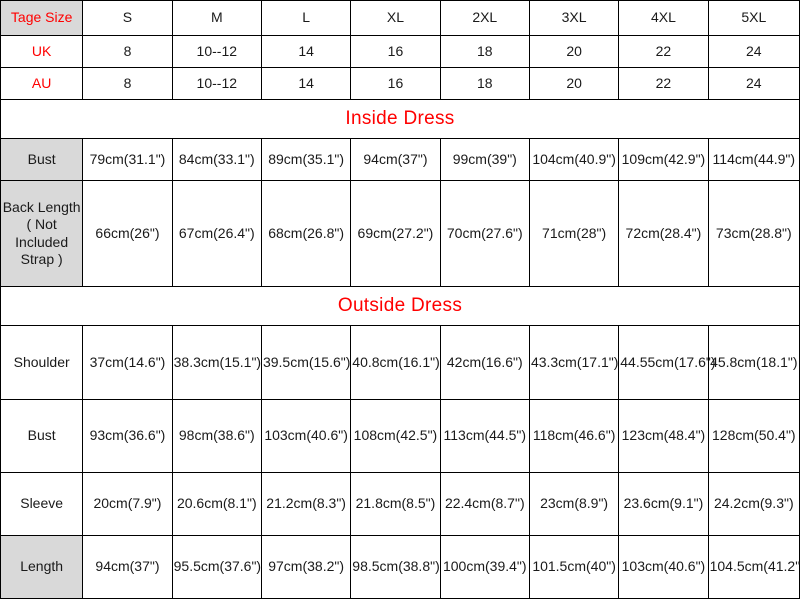 The width and height of the screenshot is (800, 599). I want to click on cell-length-s: 94cm(37"), so click(127, 567).